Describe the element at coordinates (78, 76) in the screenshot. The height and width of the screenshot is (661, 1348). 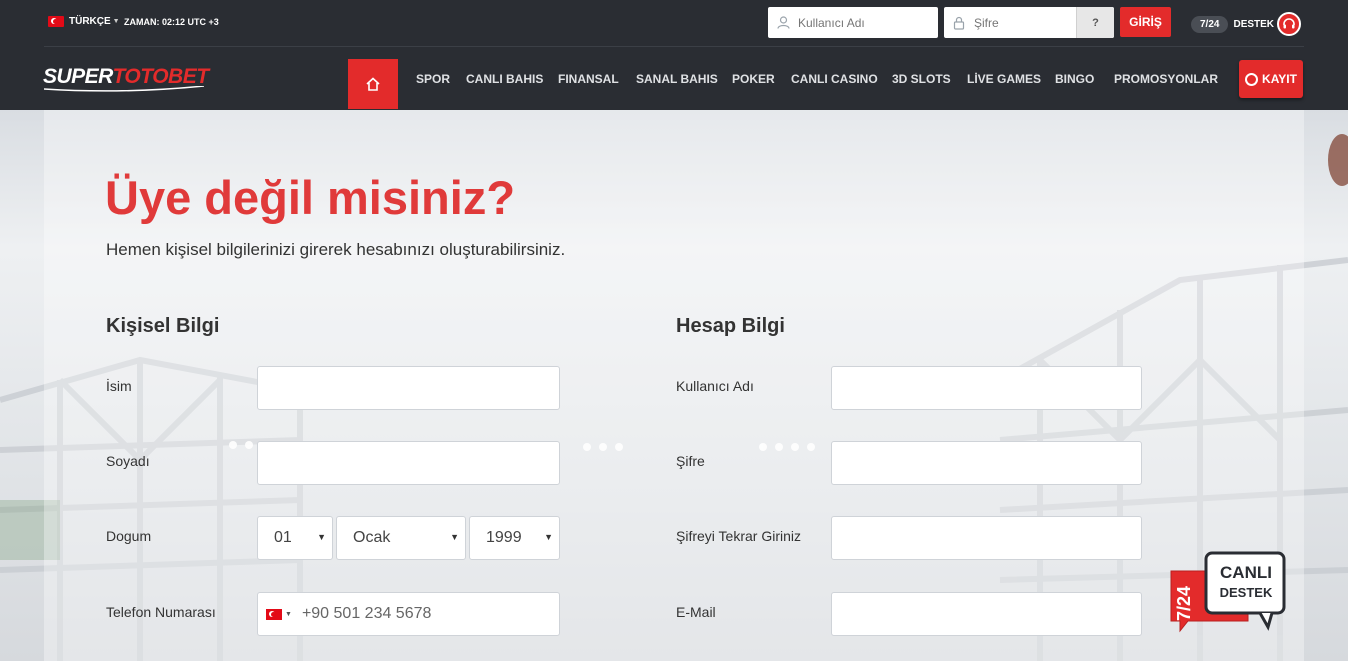
I see `logo-text-super: SUPER` at that location.